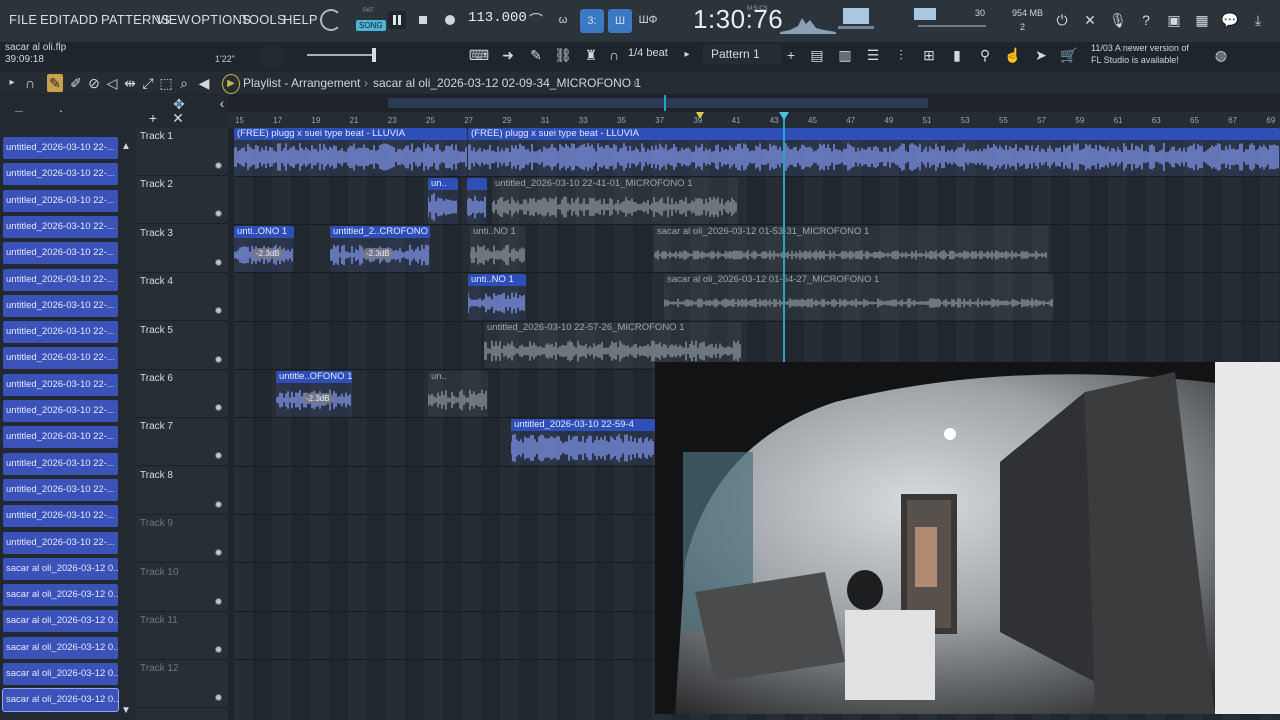  I want to click on download-icon: ⤓, so click(1258, 20).